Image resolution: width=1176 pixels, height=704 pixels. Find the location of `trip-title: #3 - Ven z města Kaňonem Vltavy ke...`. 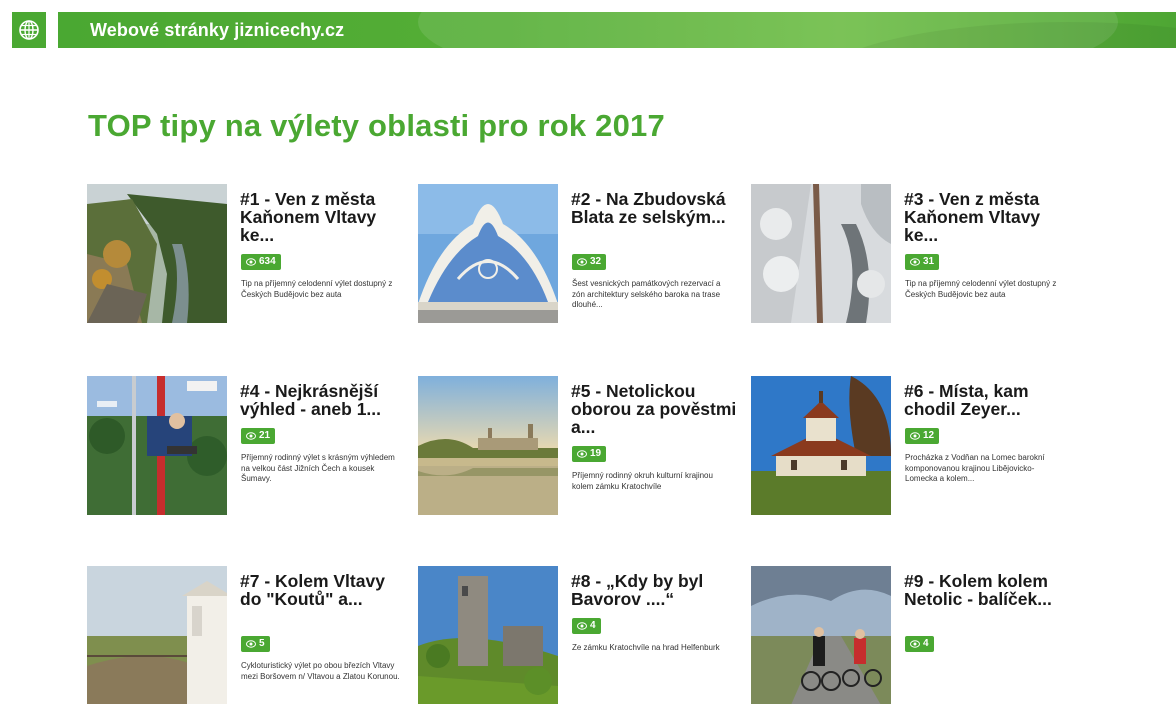

trip-title: #3 - Ven z města Kaňonem Vltavy ke... is located at coordinates (987, 217).